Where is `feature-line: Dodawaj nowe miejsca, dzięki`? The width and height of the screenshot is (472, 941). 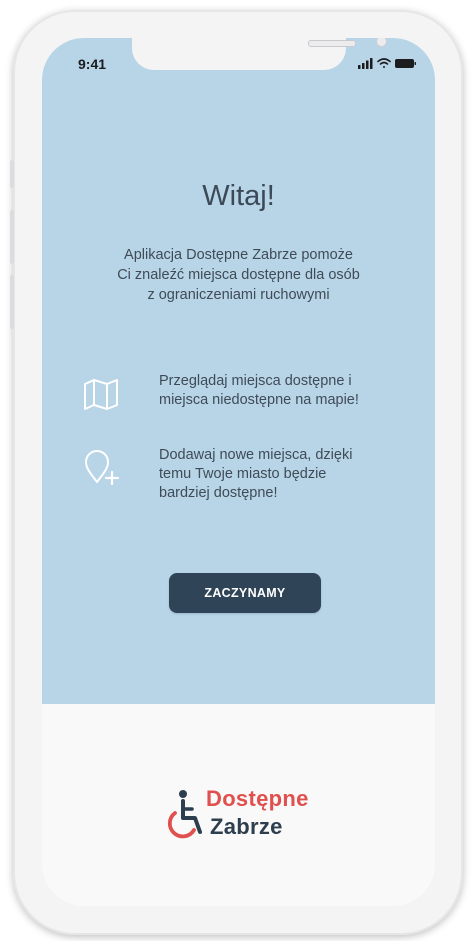
feature-line: Dodawaj nowe miejsca, dzięki is located at coordinates (256, 455).